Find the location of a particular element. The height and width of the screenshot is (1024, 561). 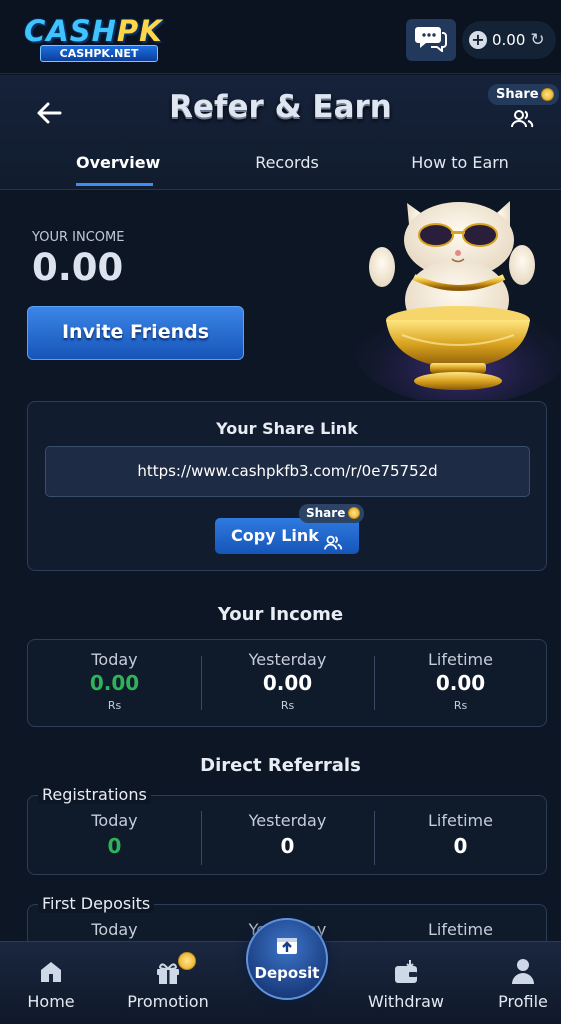

first-deposits-legend: First Deposits is located at coordinates (96, 903).